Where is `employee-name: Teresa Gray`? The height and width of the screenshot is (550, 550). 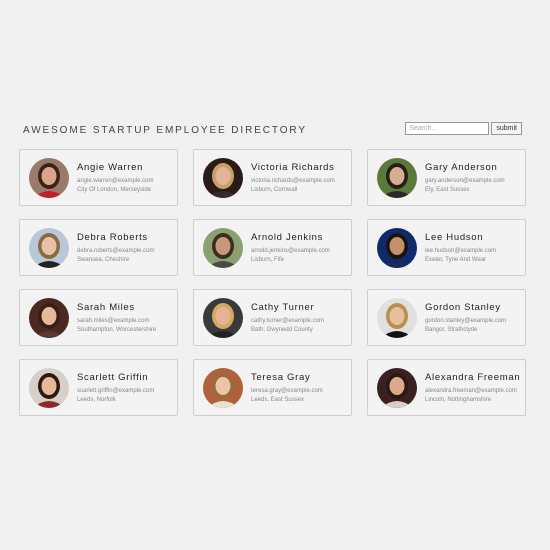 employee-name: Teresa Gray is located at coordinates (281, 377).